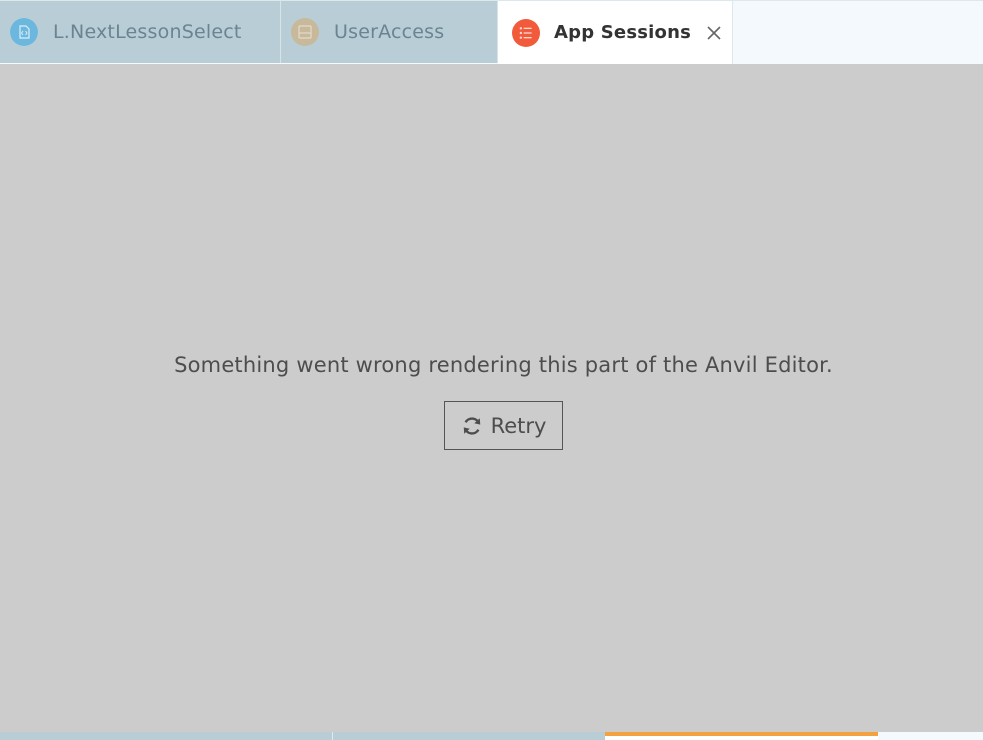  What do you see at coordinates (518, 425) in the screenshot?
I see `retry-label: Retry` at bounding box center [518, 425].